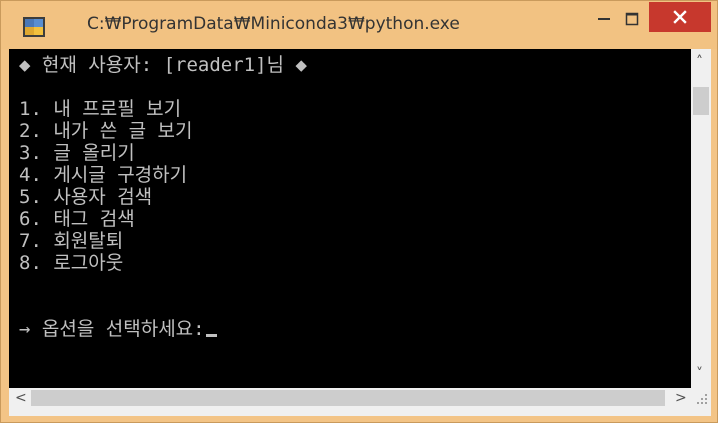  What do you see at coordinates (273, 24) in the screenshot?
I see `window-title: C:₩ProgramData₩Miniconda3₩python.exe` at bounding box center [273, 24].